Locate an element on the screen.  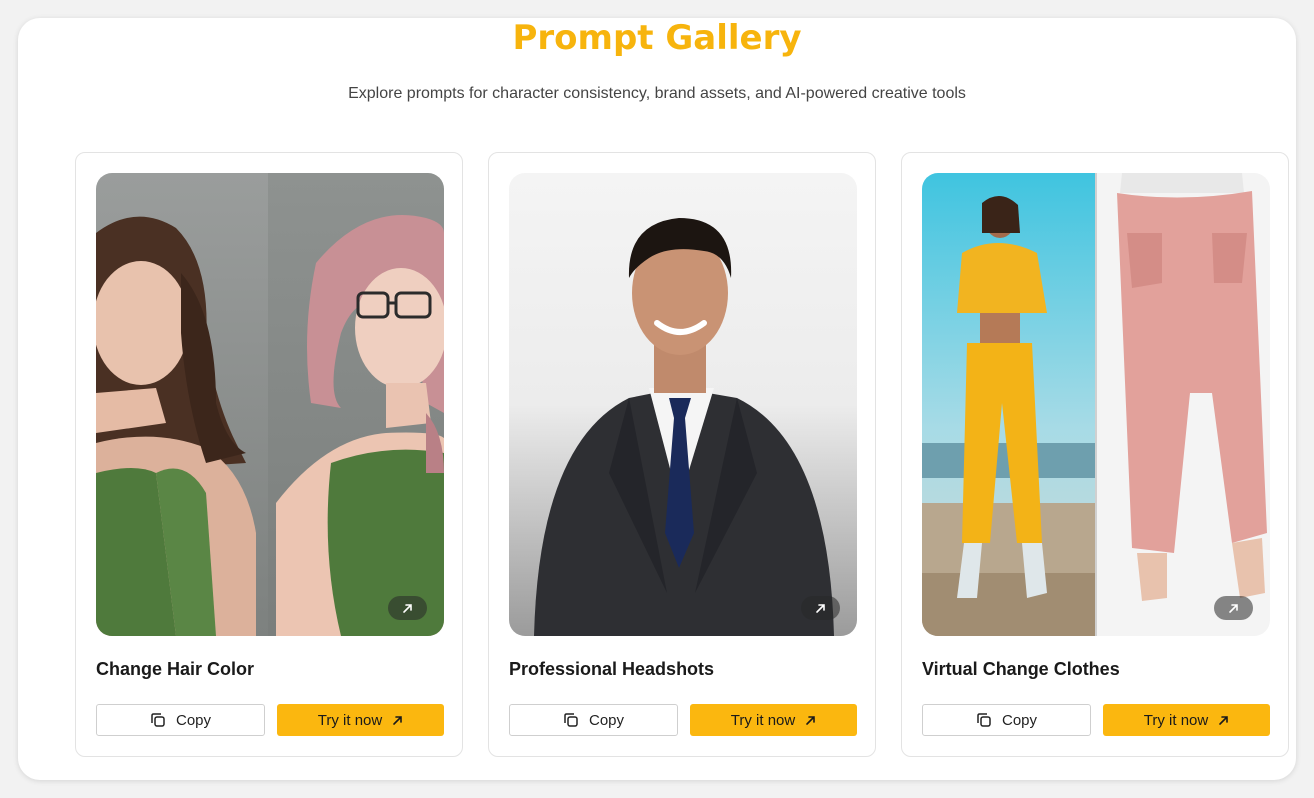
card-title: Virtual Change Clothes is located at coordinates (1021, 669).